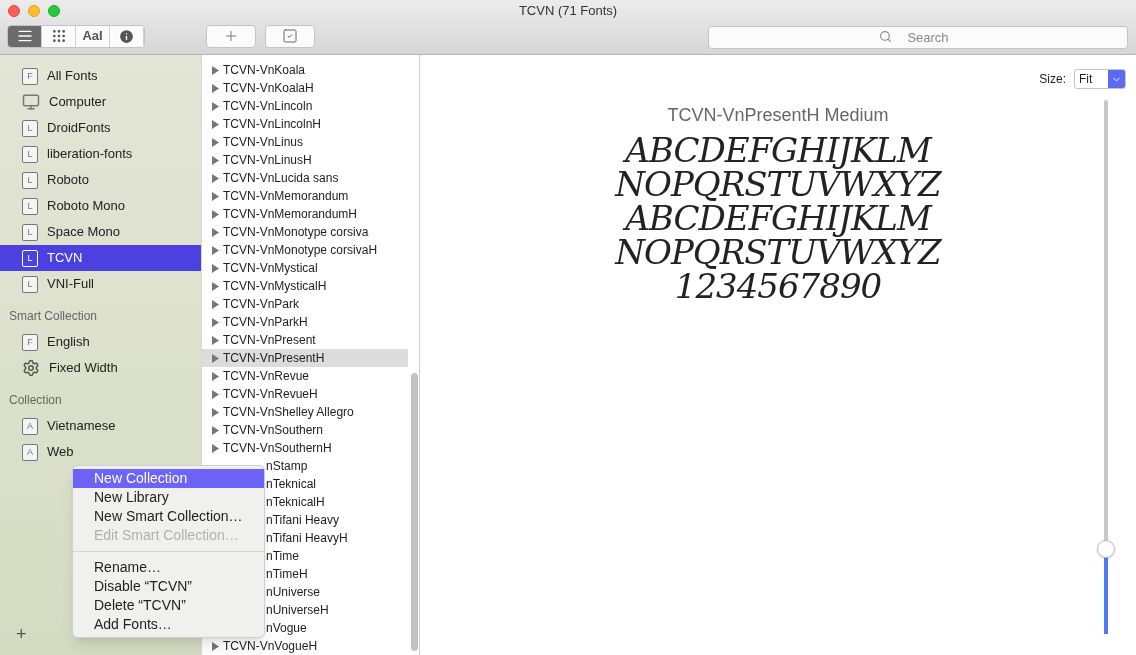  I want to click on sidebar-item: A Web, so click(100, 452).